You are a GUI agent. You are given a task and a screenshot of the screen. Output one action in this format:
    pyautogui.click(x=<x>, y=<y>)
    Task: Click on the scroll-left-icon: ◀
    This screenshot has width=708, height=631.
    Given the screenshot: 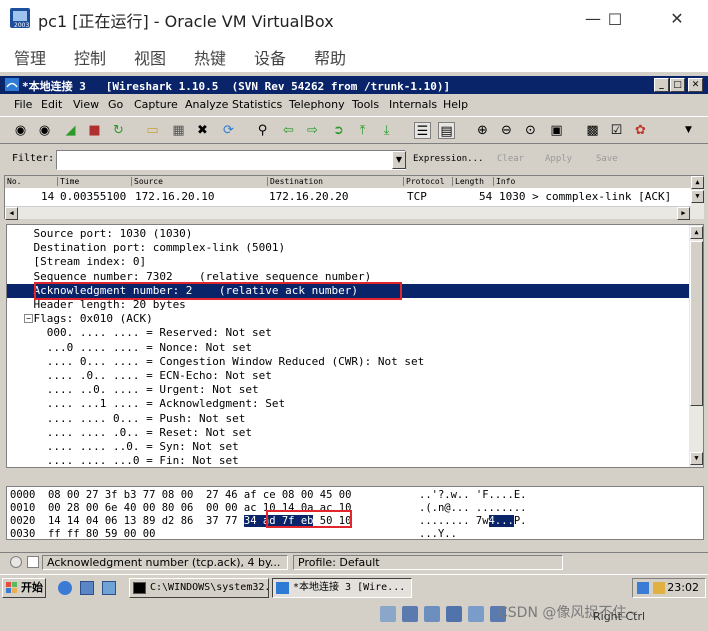 What is the action you would take?
    pyautogui.click(x=11, y=213)
    